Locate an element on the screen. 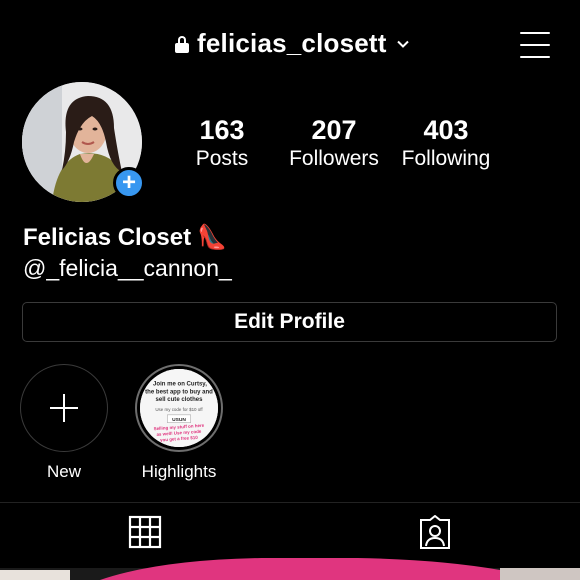 This screenshot has height=580, width=580. followers-count: 207 is located at coordinates (334, 130).